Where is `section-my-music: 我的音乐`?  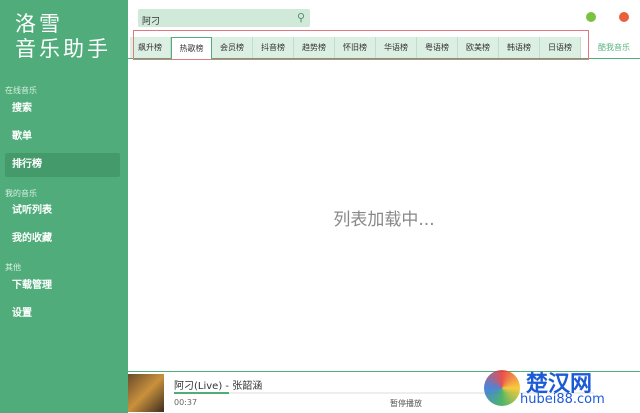 section-my-music: 我的音乐 is located at coordinates (21, 193).